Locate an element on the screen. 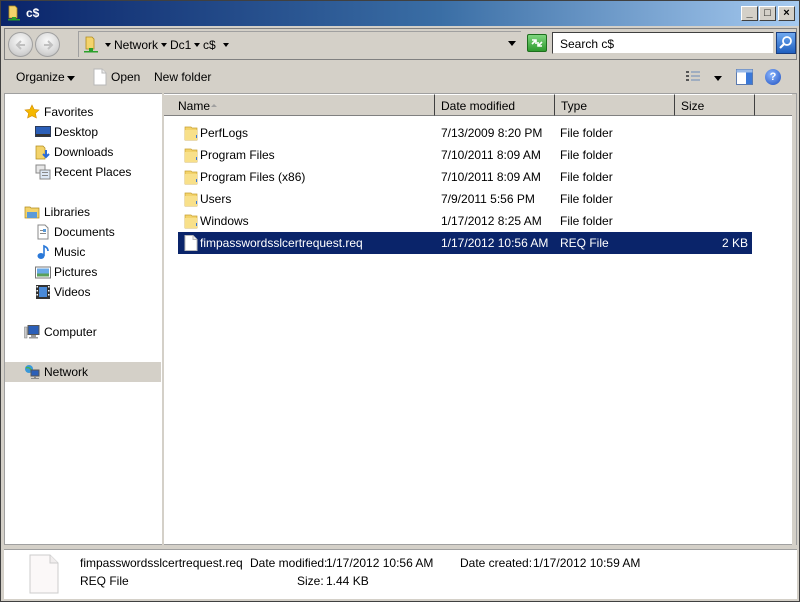  search-placeholder: Search c$ is located at coordinates (587, 44).